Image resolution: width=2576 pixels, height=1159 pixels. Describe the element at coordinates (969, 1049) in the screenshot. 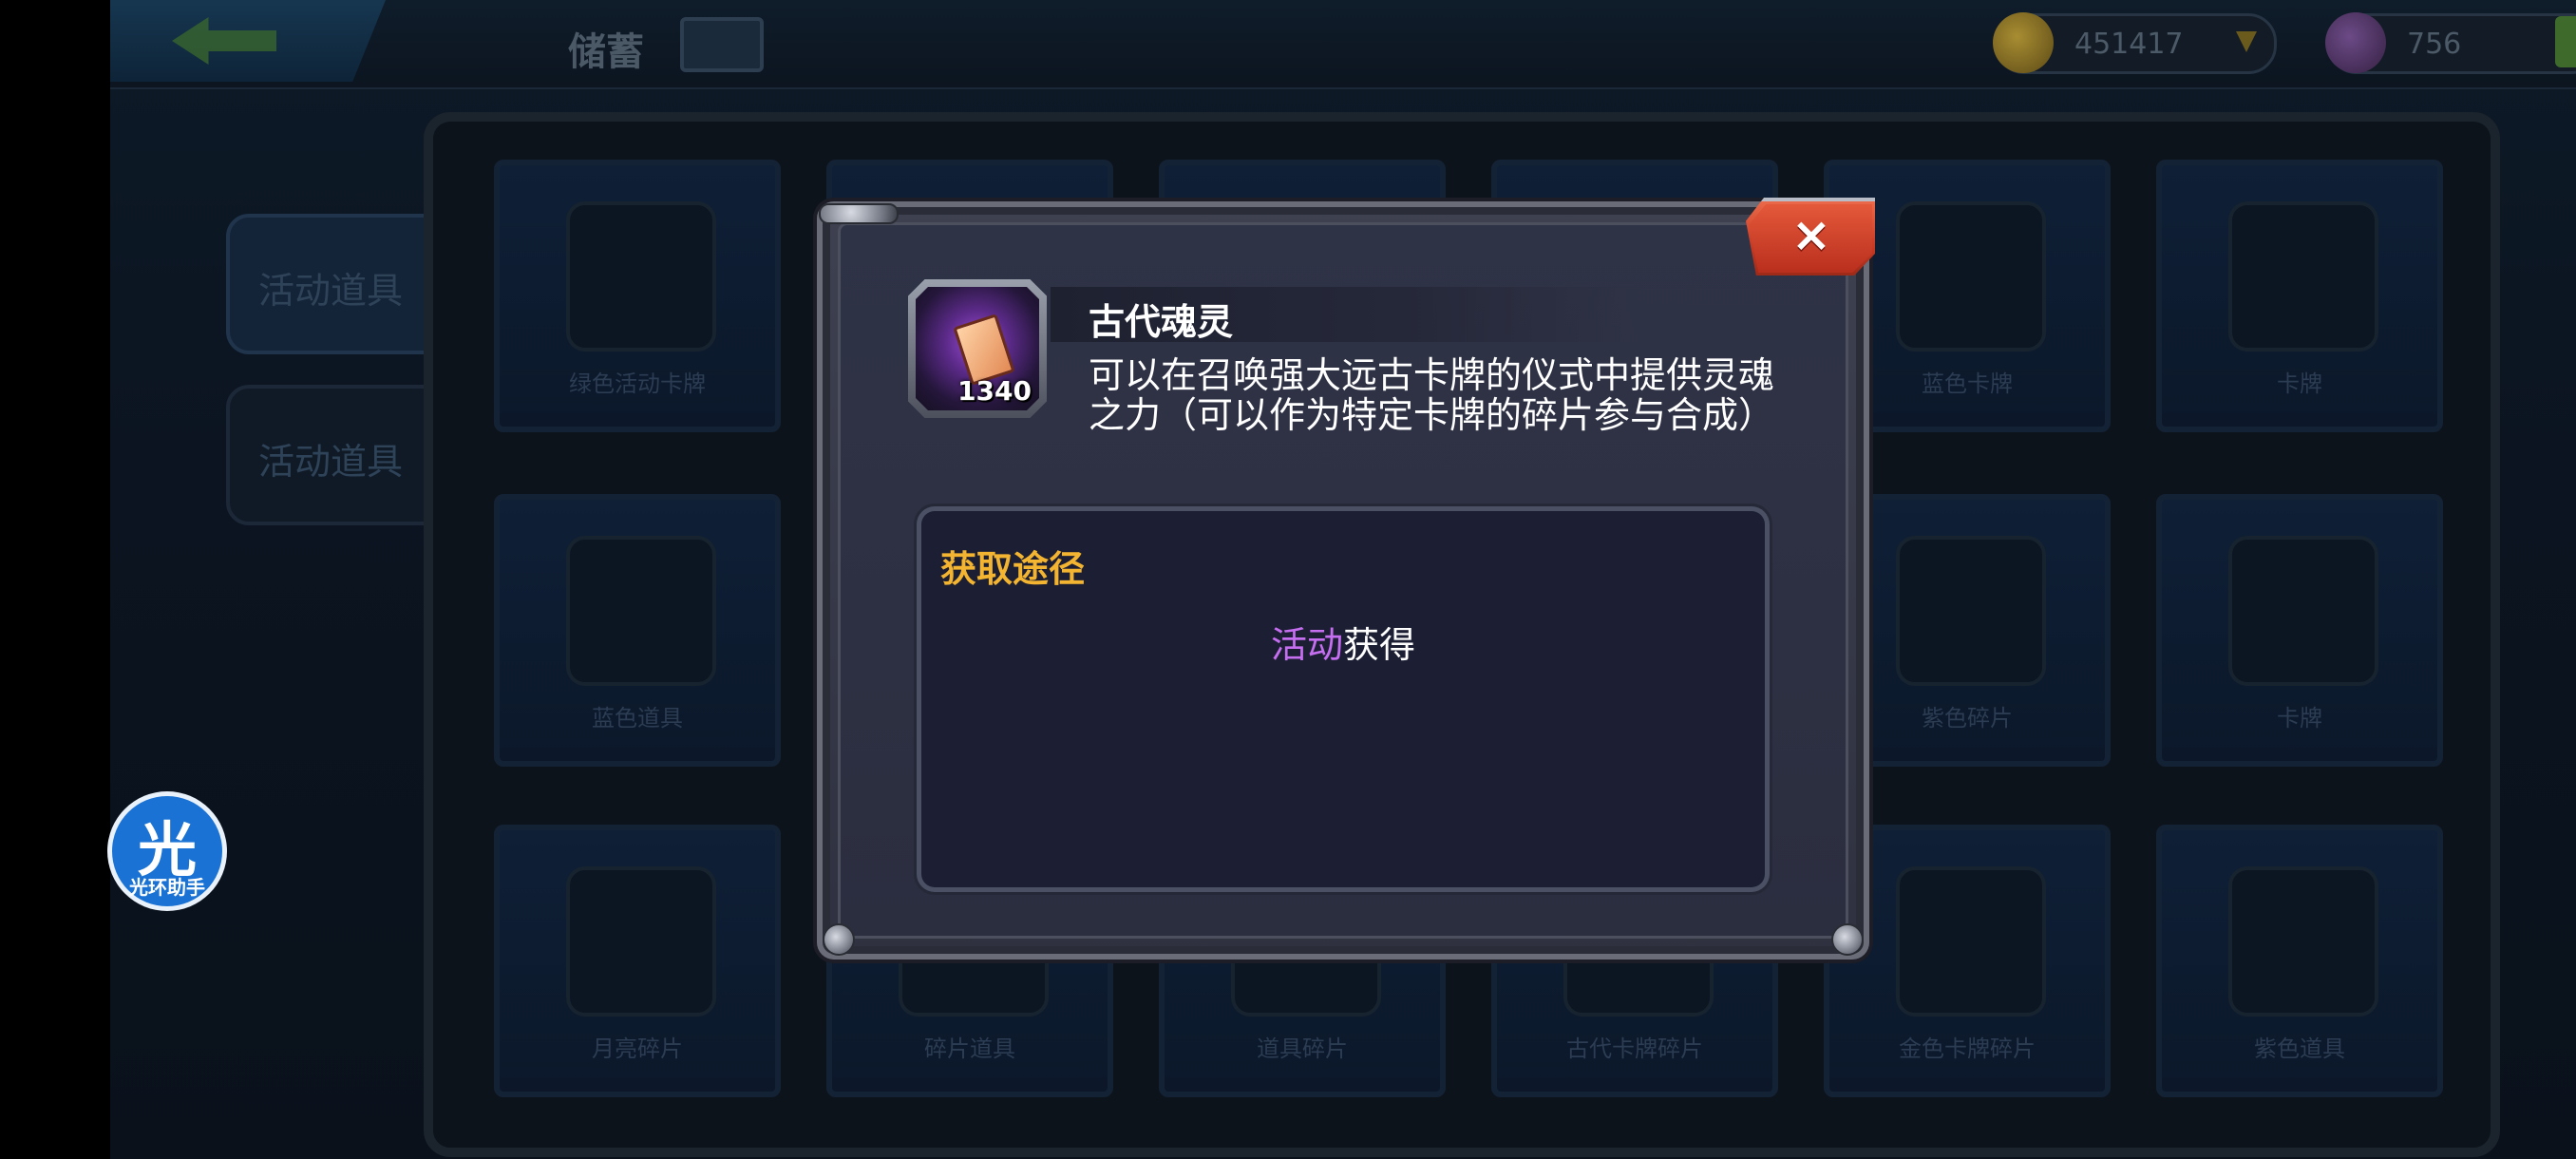

I see `card-caption: 碎片道具` at that location.